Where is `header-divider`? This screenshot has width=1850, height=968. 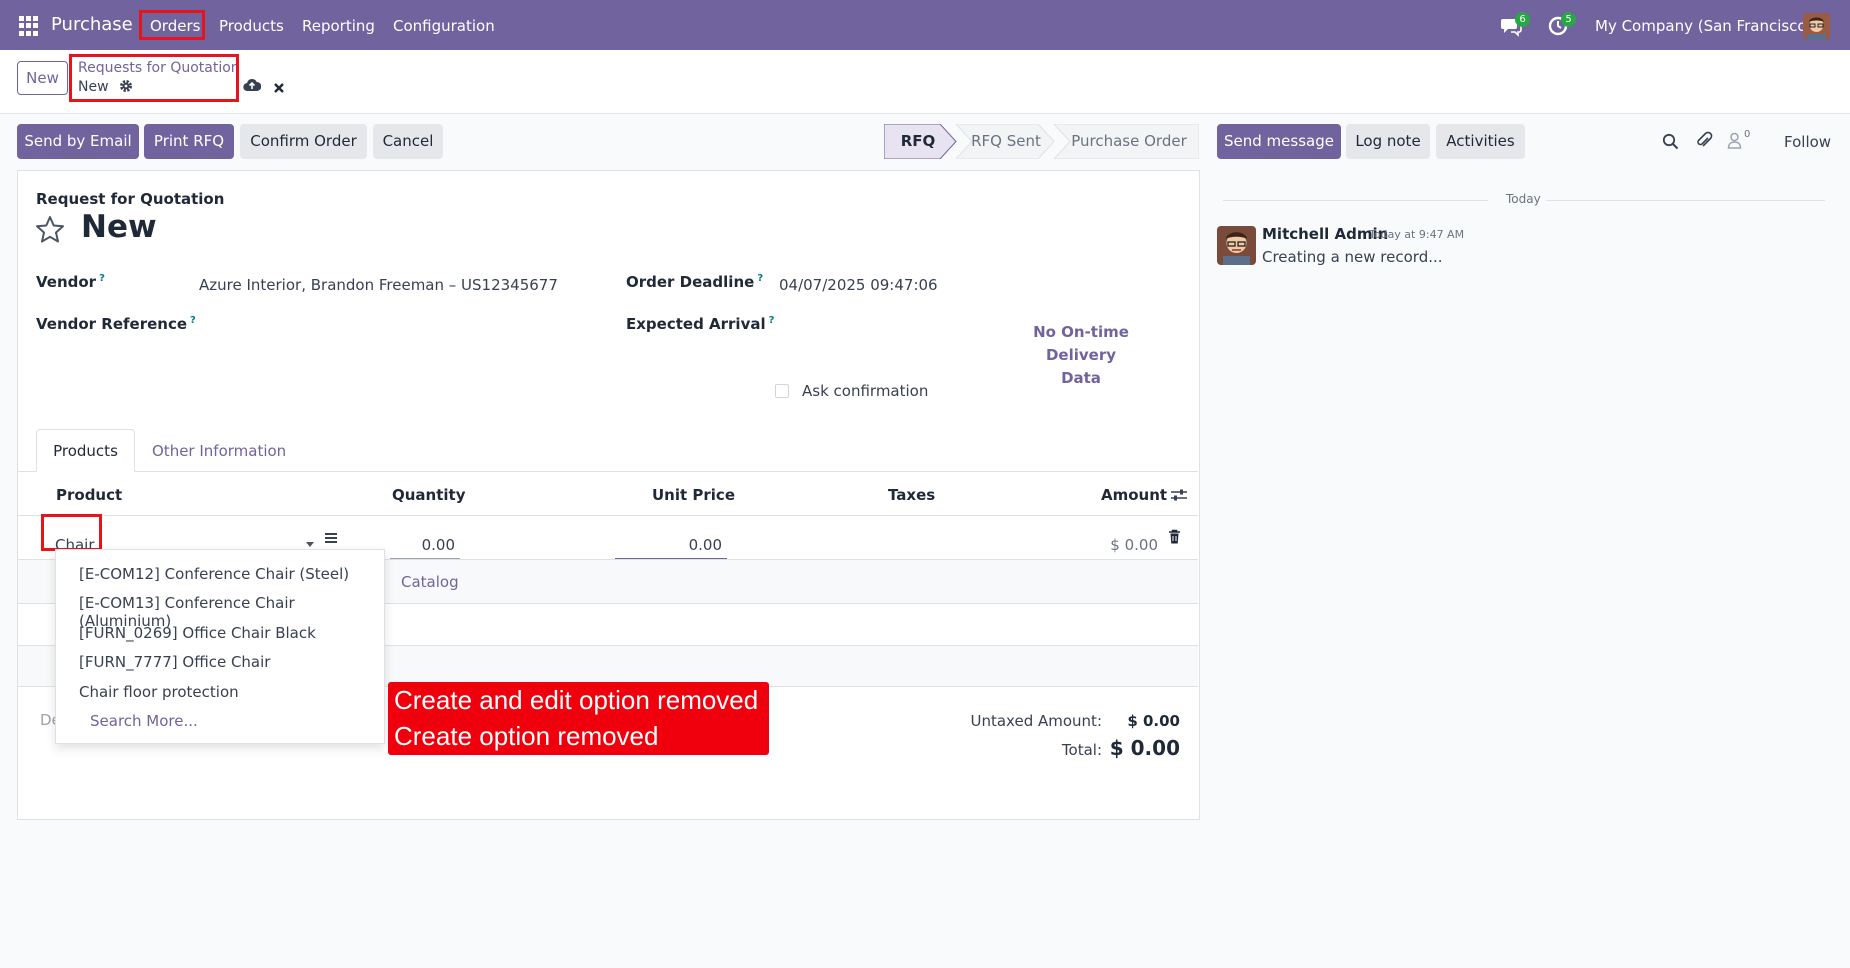
header-divider is located at coordinates (608, 515).